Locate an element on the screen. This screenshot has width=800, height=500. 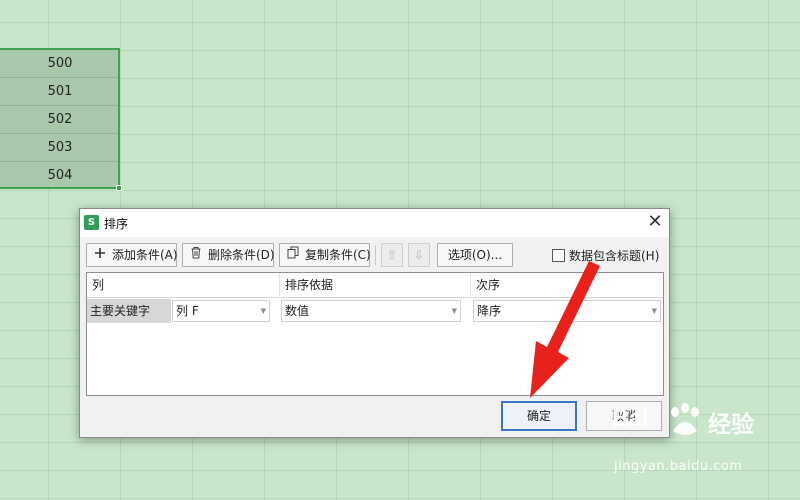
order-value: 降序 is located at coordinates (489, 311).